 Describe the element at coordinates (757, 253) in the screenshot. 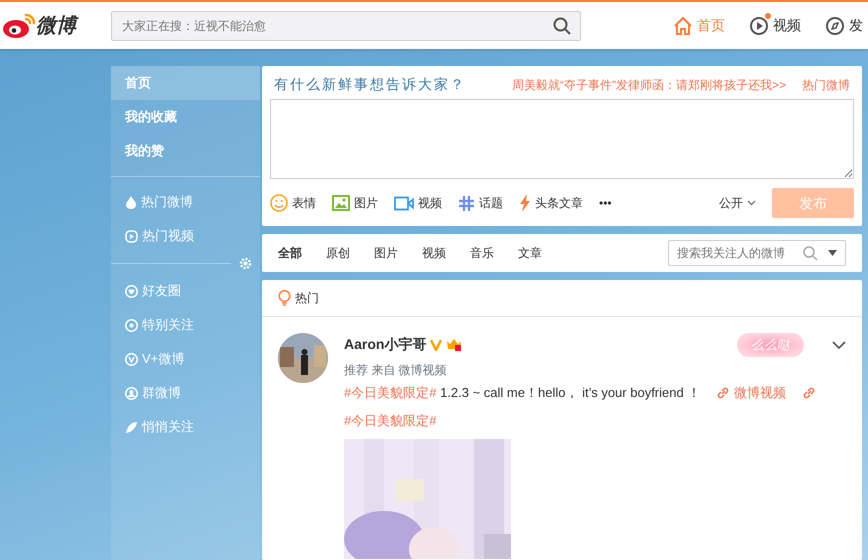

I see `feed-search-field: 搜索我关注人的微博` at that location.